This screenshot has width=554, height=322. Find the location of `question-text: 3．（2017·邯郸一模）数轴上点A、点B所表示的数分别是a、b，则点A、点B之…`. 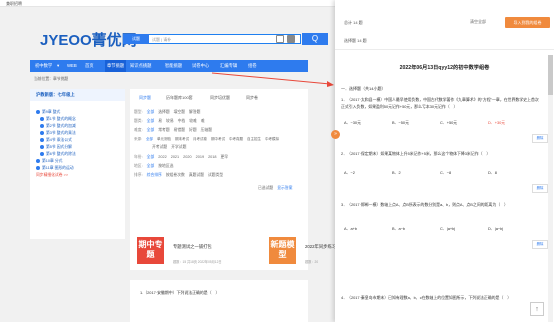

question-text: 3．（2017·邯郸一模）数轴上点A、点B所表示的数分别是a、b，则点A、点B之… is located at coordinates (424, 204).